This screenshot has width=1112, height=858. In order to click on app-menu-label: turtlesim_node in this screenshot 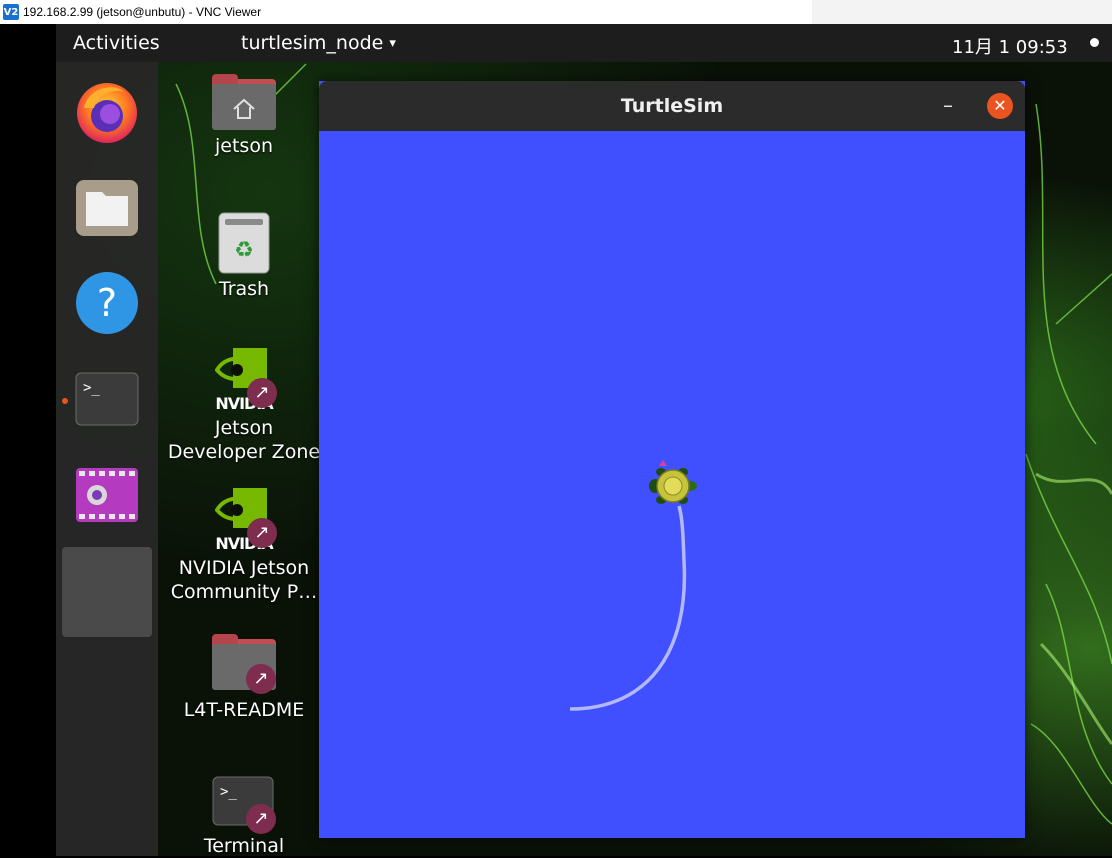, I will do `click(312, 43)`.